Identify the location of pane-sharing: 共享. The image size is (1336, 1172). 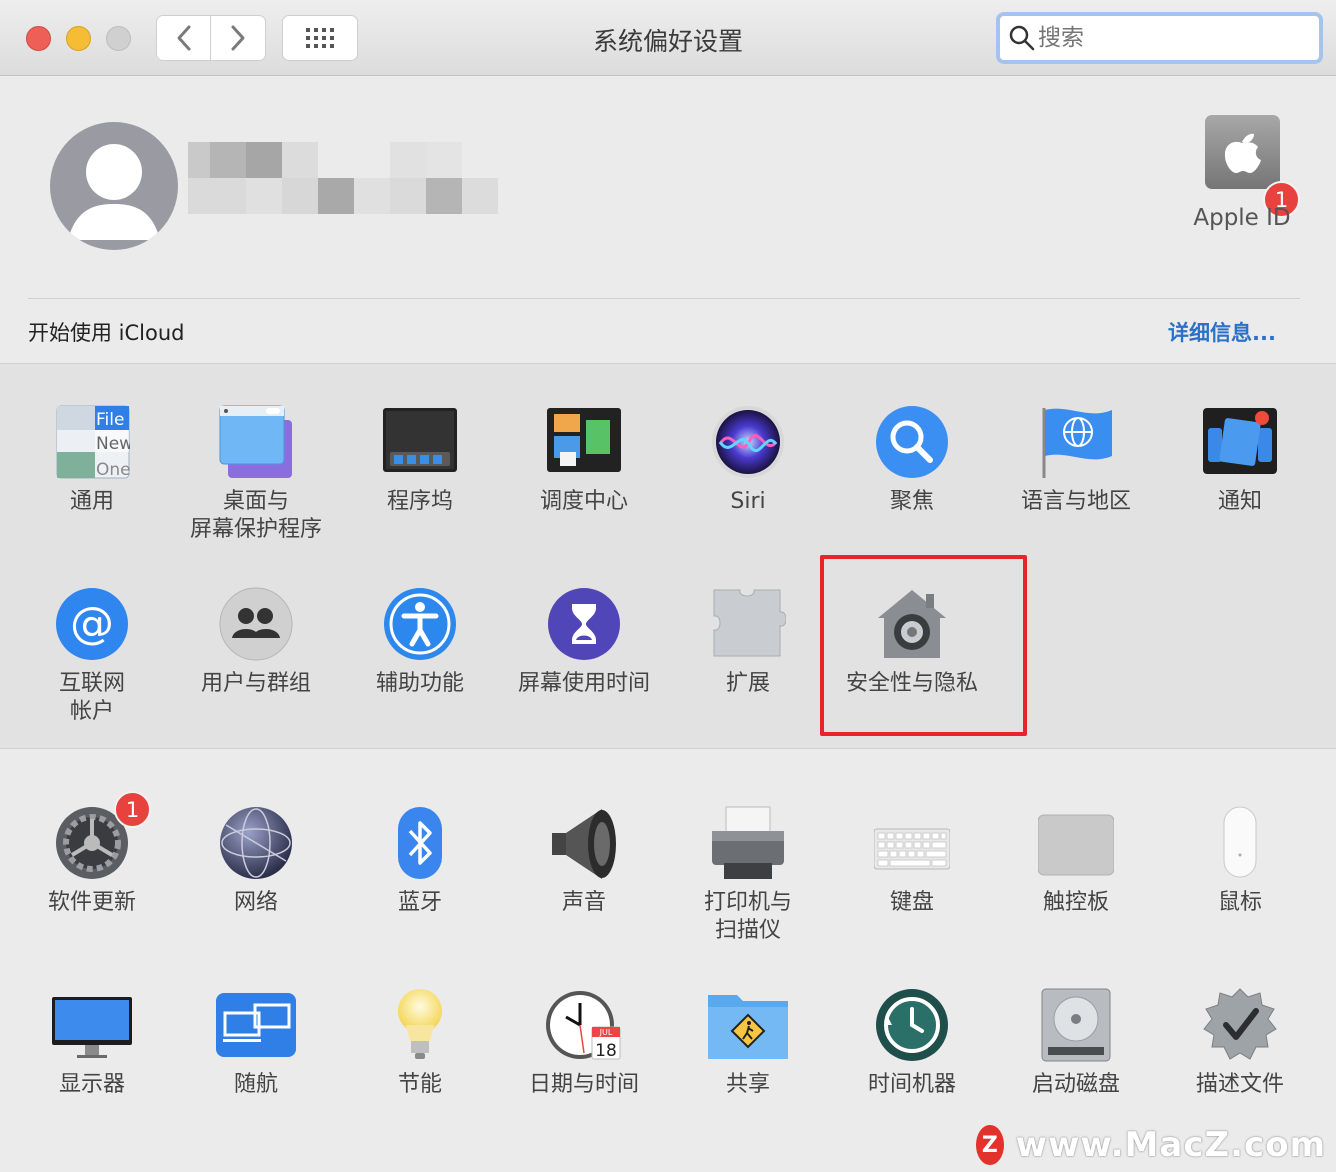
(748, 1043).